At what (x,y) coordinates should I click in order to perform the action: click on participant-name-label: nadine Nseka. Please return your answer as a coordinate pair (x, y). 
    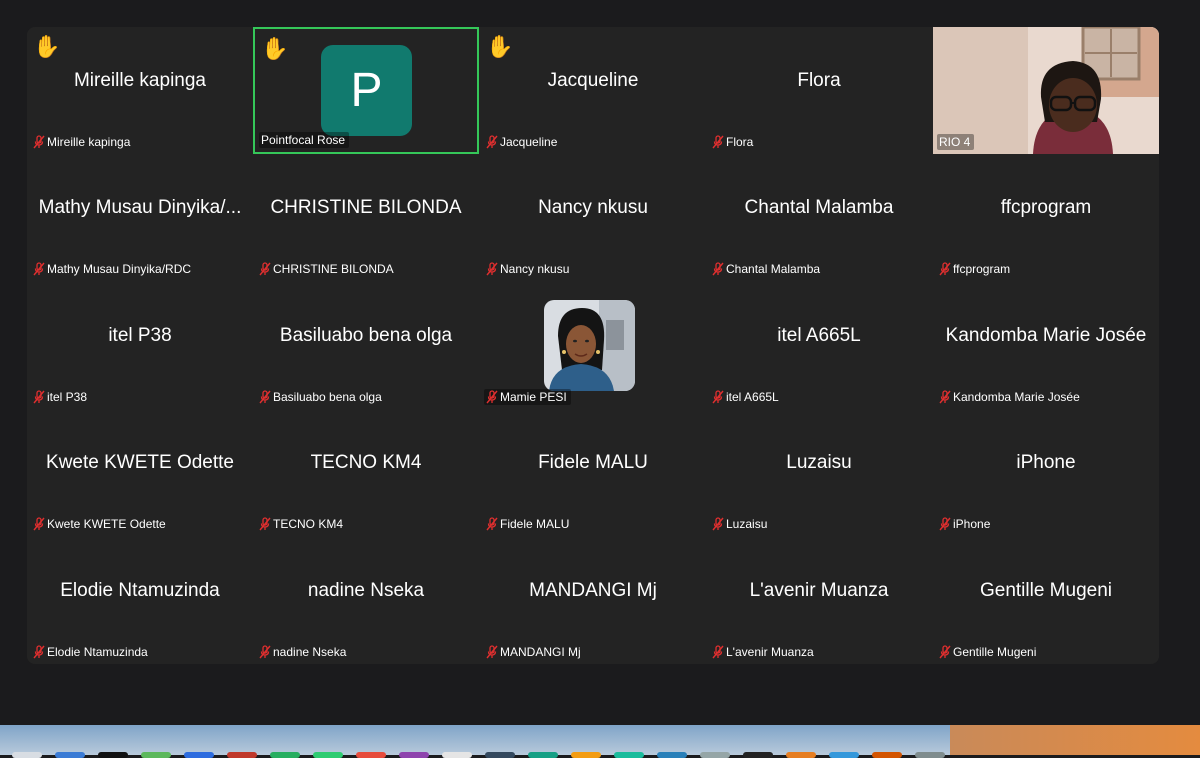
    Looking at the image, I should click on (303, 652).